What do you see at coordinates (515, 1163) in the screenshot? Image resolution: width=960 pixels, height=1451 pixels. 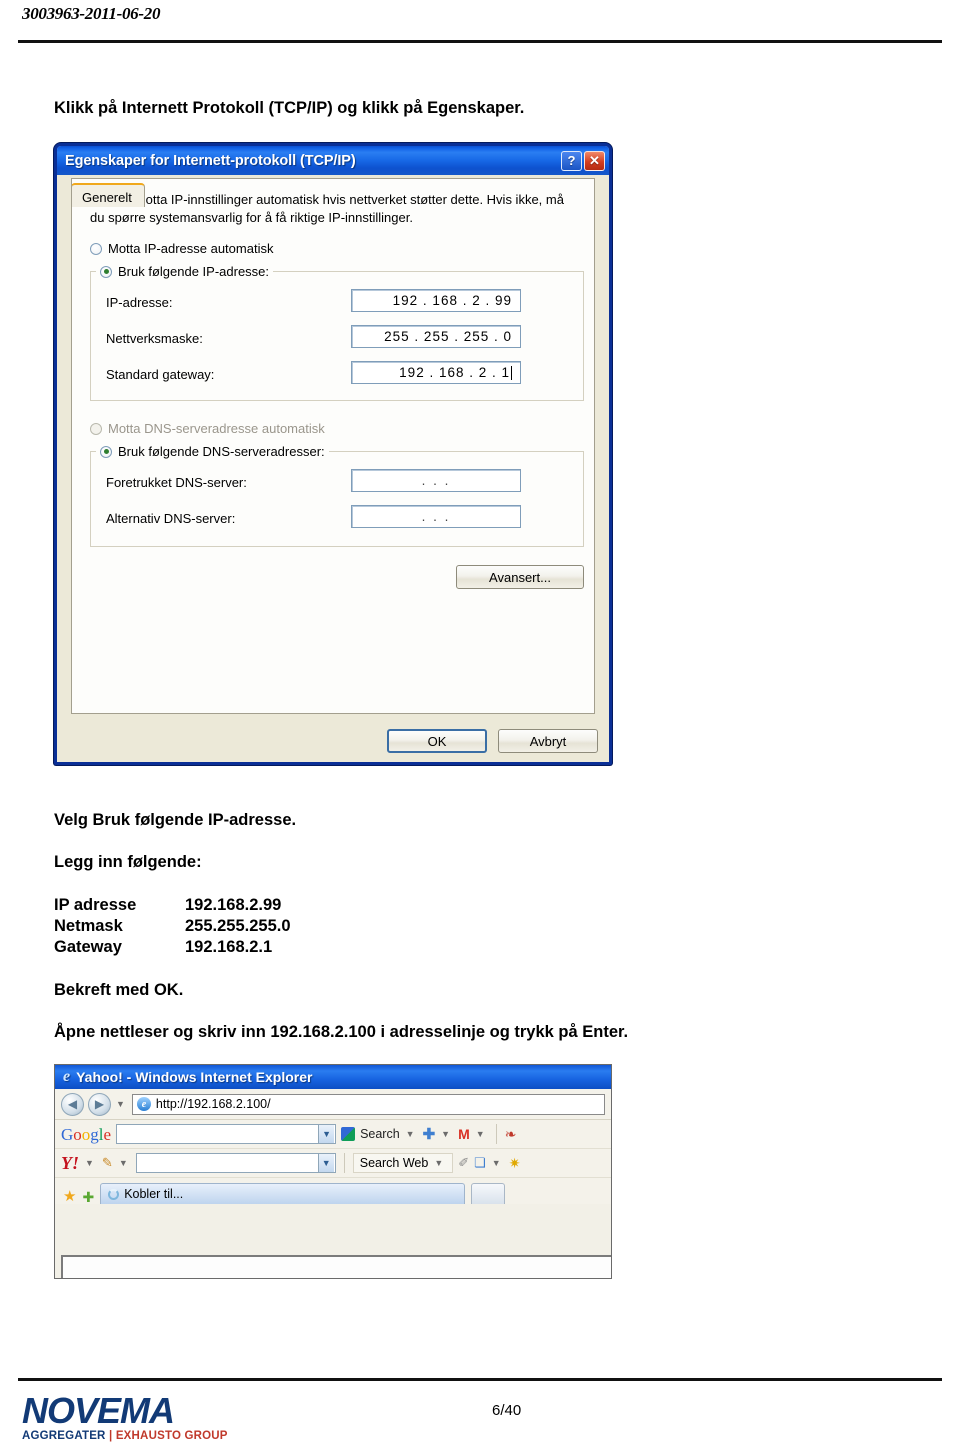 I see `yahoo-anti-spy-icon: ✷` at bounding box center [515, 1163].